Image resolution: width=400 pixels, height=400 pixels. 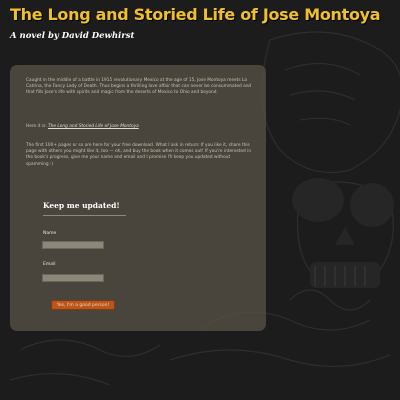 I want to click on email-field, so click(x=73, y=278).